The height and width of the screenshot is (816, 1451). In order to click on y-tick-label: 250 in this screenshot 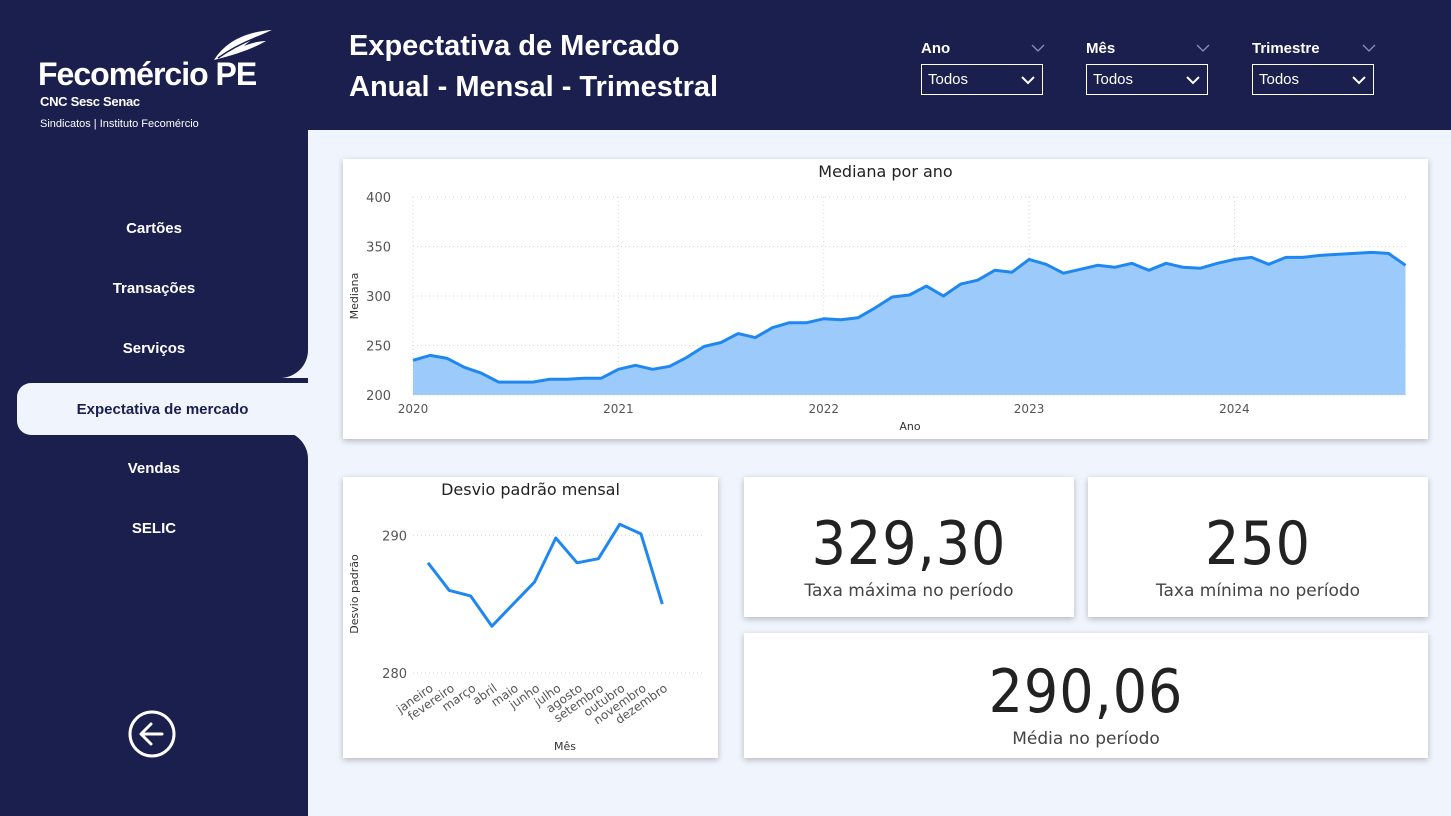, I will do `click(378, 347)`.